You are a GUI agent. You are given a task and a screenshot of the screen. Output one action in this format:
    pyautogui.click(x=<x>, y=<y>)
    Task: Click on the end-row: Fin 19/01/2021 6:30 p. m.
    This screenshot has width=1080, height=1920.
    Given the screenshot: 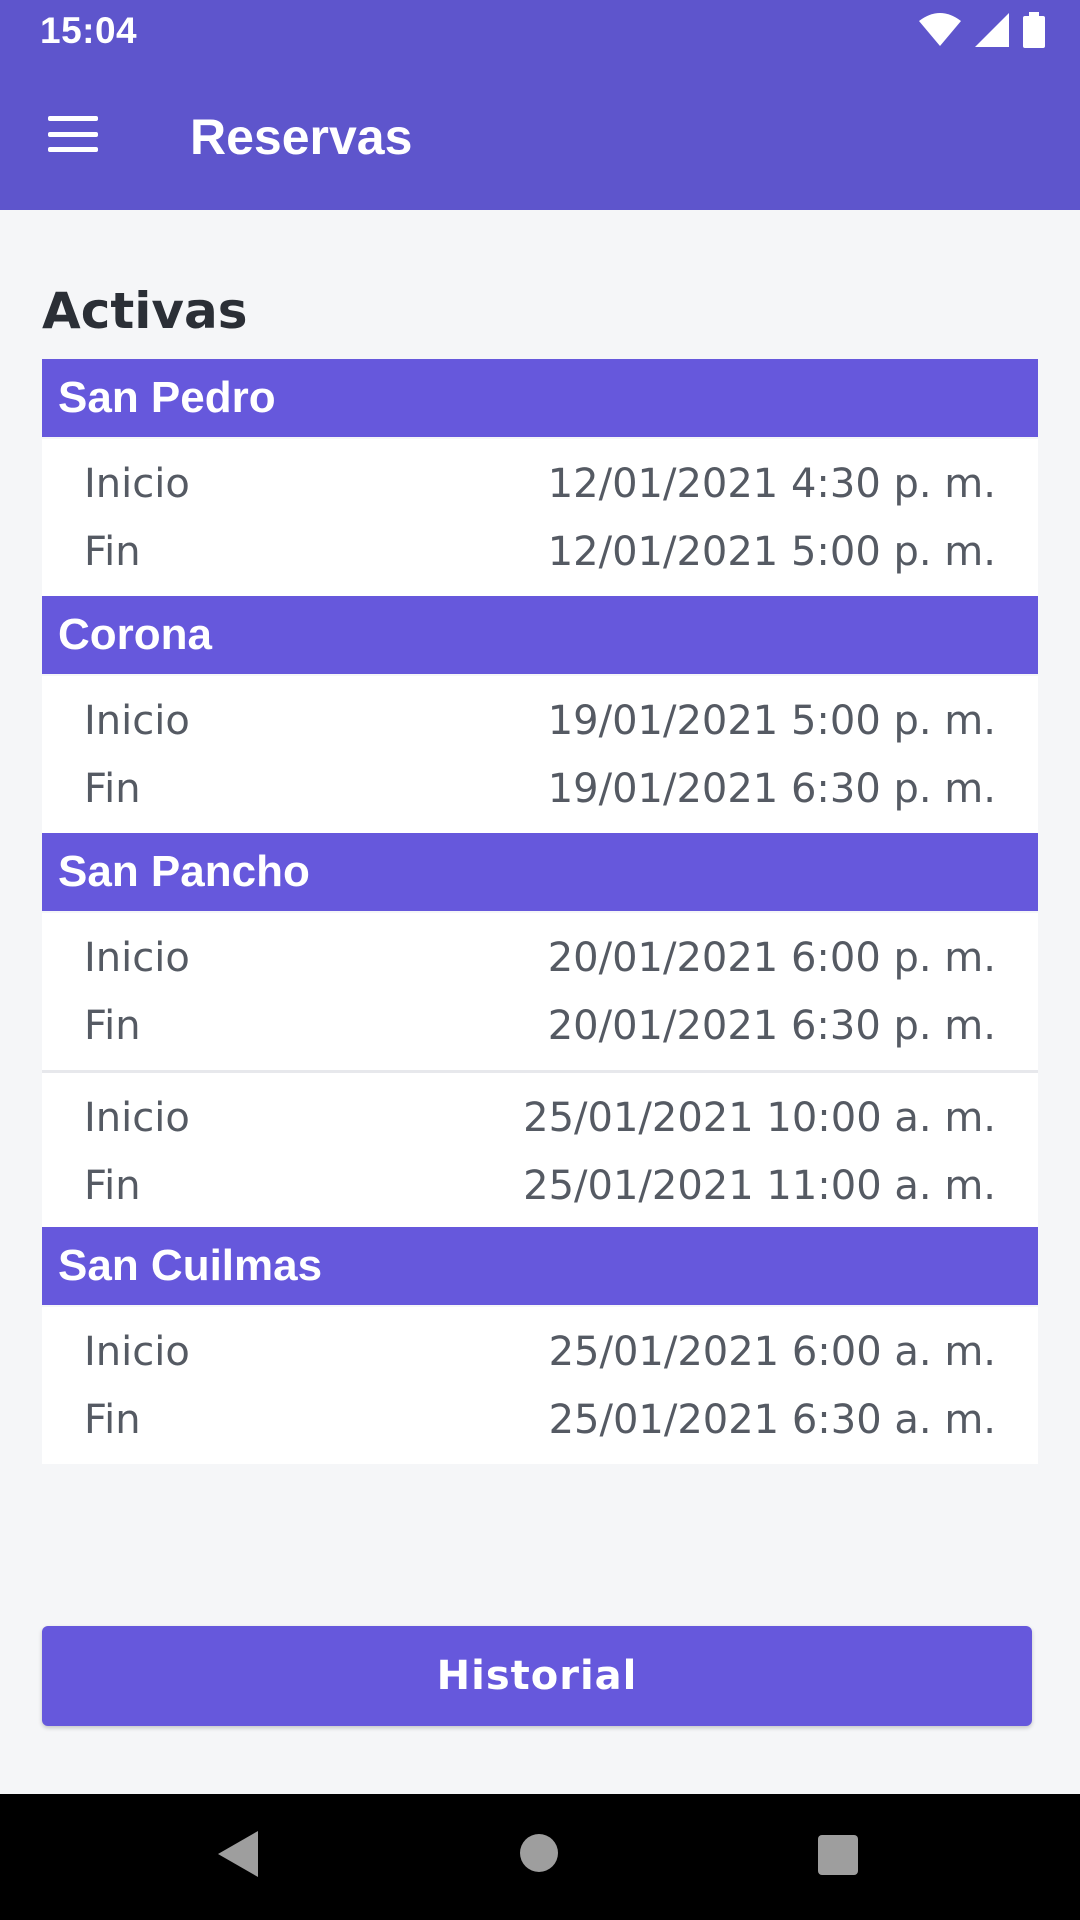 What is the action you would take?
    pyautogui.click(x=540, y=789)
    